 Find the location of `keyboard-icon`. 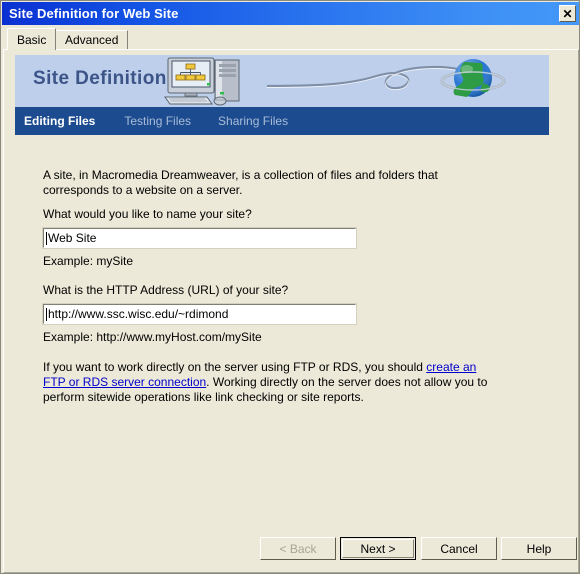

keyboard-icon is located at coordinates (188, 100).